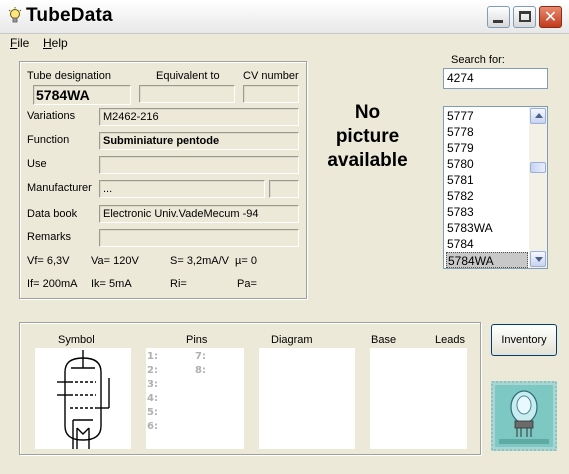  Describe the element at coordinates (199, 141) in the screenshot. I see `function-field: Subminiature pentode` at that location.